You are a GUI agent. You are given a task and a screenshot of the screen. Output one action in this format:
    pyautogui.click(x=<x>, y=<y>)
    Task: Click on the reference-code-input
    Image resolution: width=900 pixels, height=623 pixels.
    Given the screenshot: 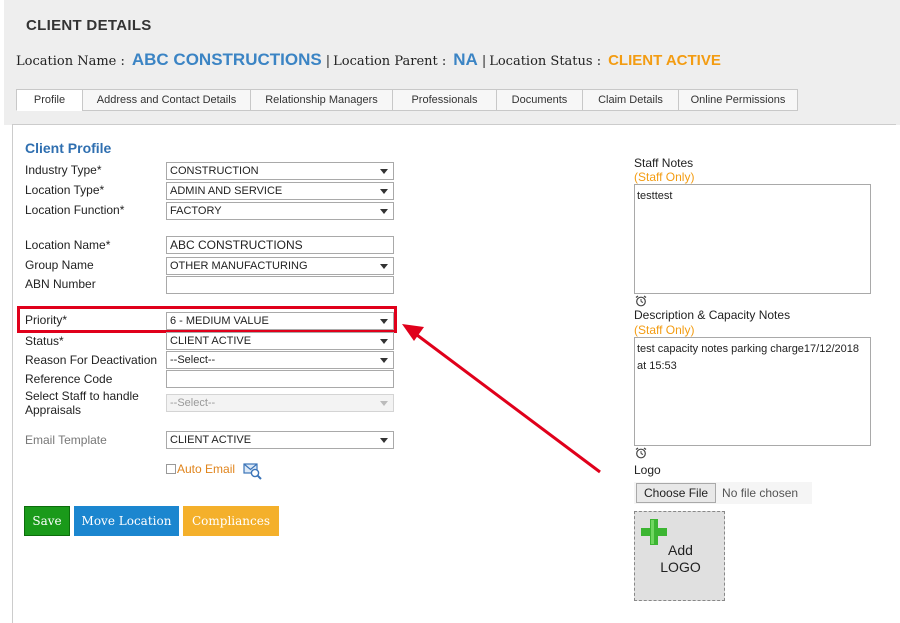 What is the action you would take?
    pyautogui.click(x=280, y=379)
    